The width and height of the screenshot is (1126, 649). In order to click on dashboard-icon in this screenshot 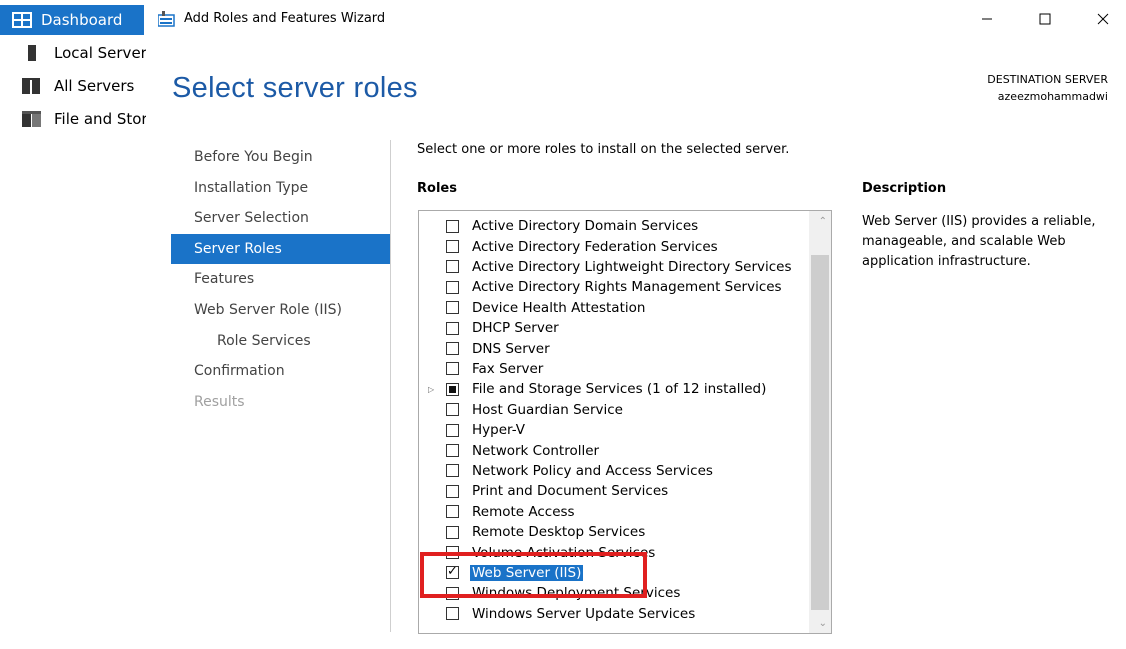, I will do `click(22, 20)`.